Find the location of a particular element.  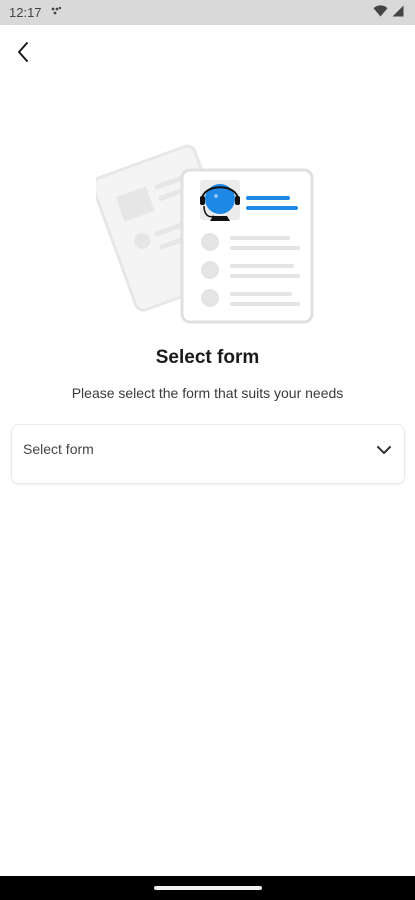

back-arrow-icon is located at coordinates (23, 54).